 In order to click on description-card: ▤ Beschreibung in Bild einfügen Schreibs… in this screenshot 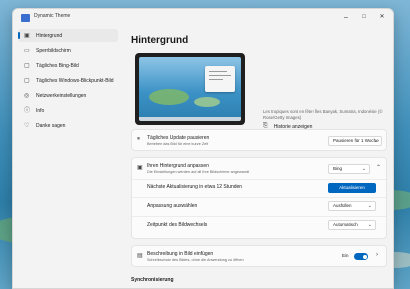, I will do `click(259, 256)`.